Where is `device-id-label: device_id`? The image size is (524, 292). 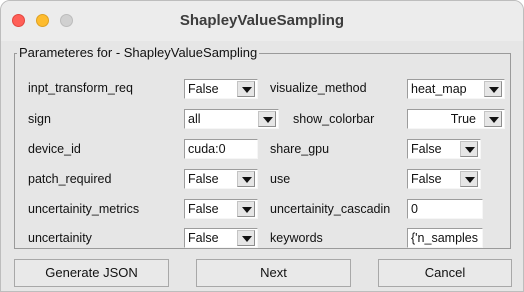
device-id-label: device_id is located at coordinates (54, 149).